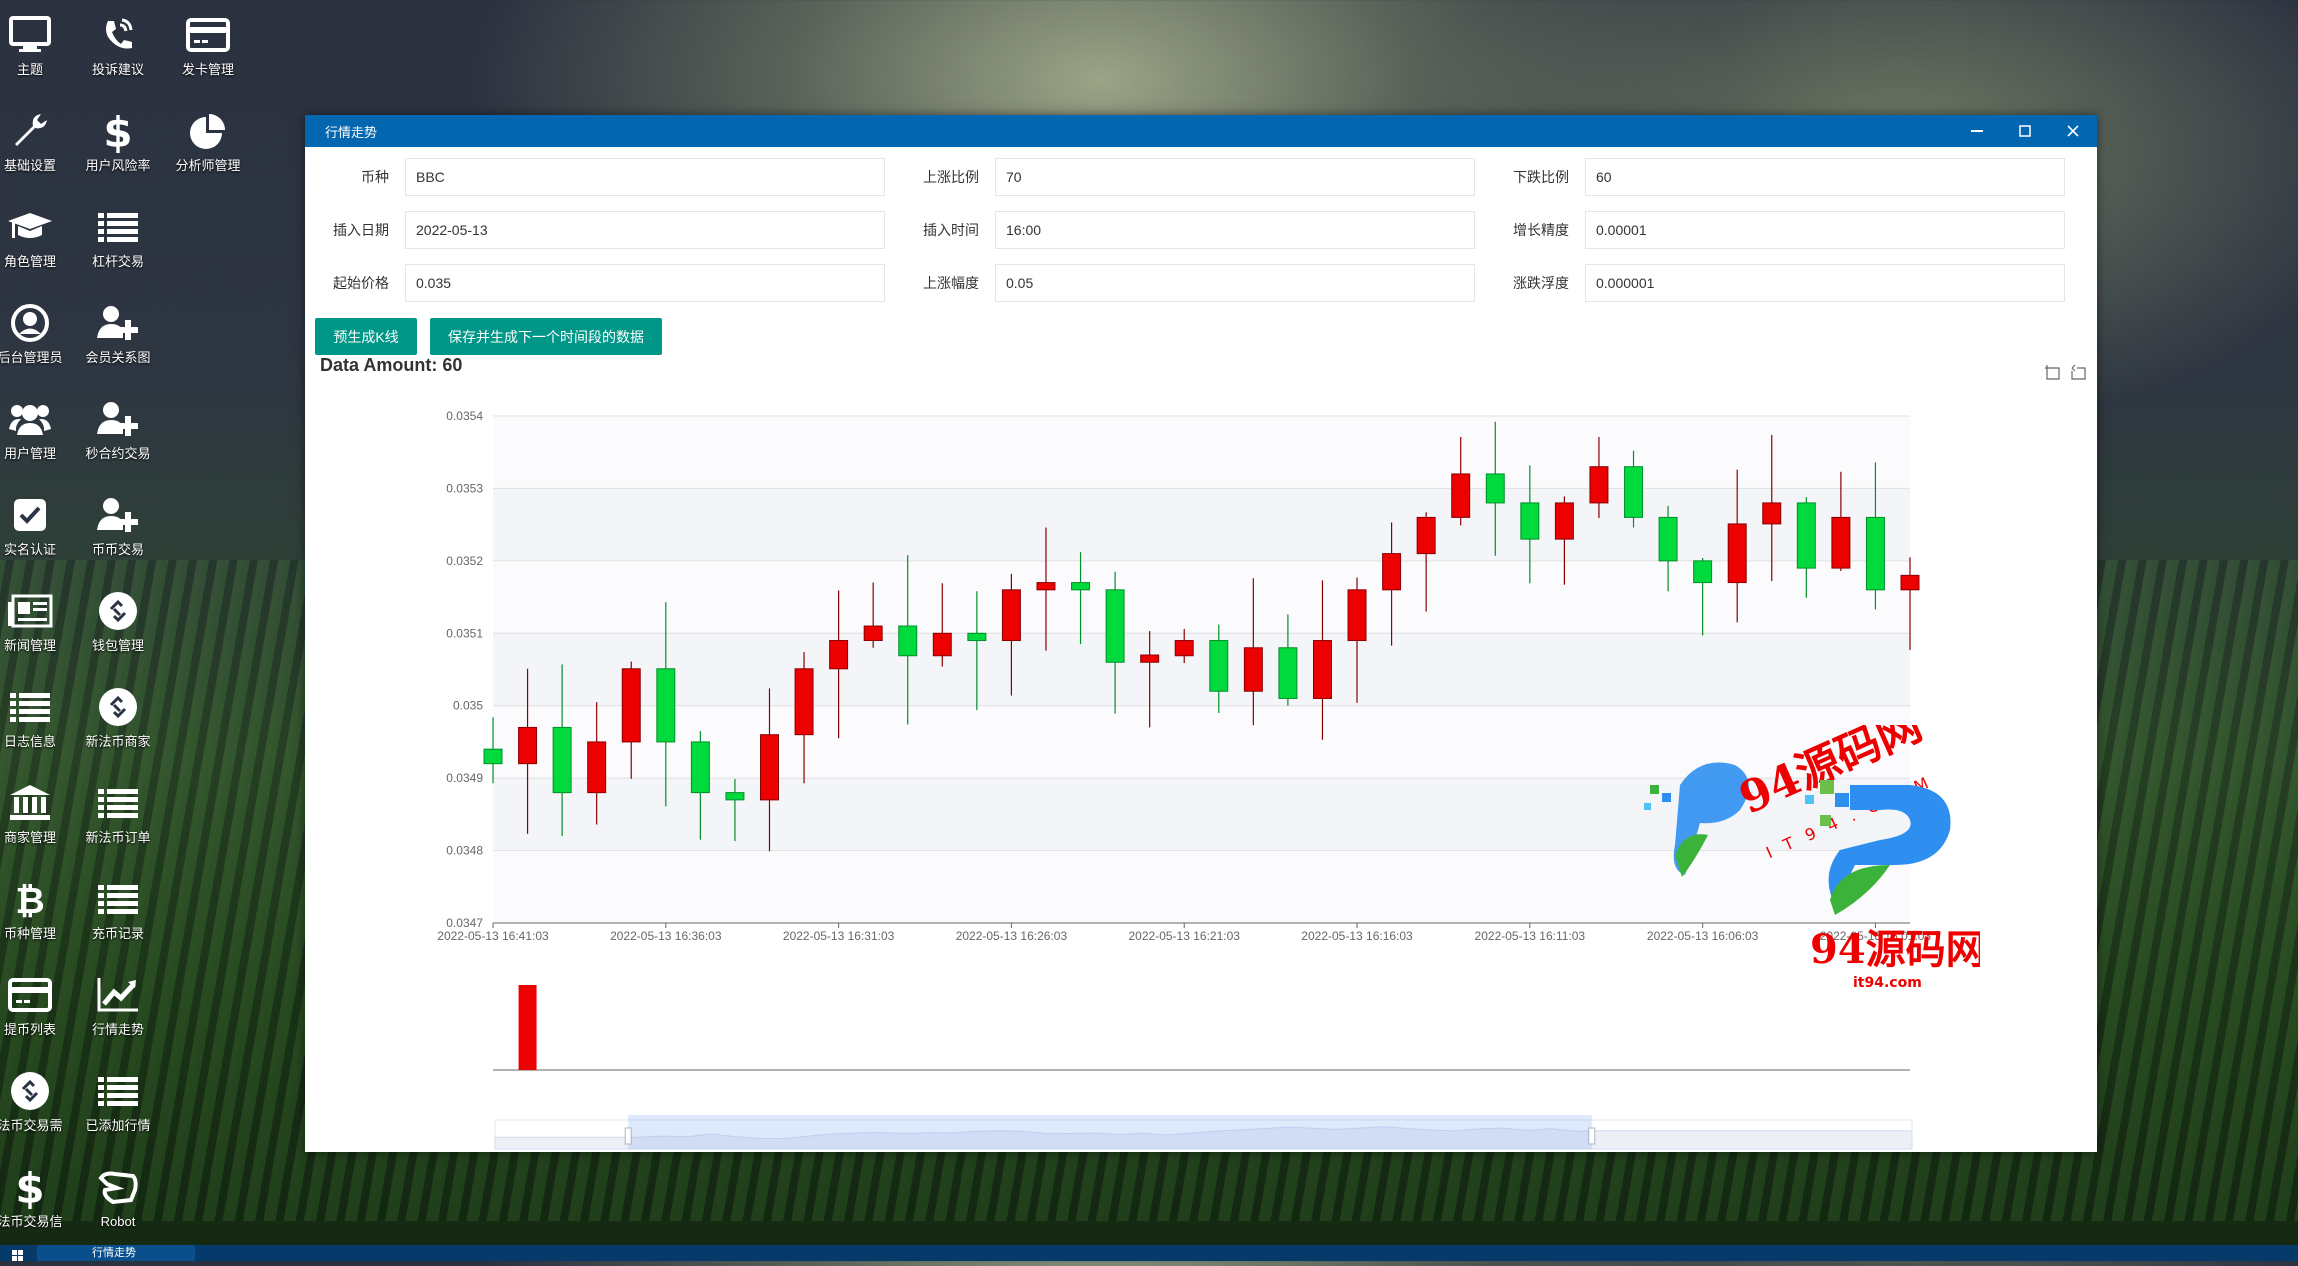  What do you see at coordinates (29, 549) in the screenshot?
I see `desktop-icon-label: 实名认证` at bounding box center [29, 549].